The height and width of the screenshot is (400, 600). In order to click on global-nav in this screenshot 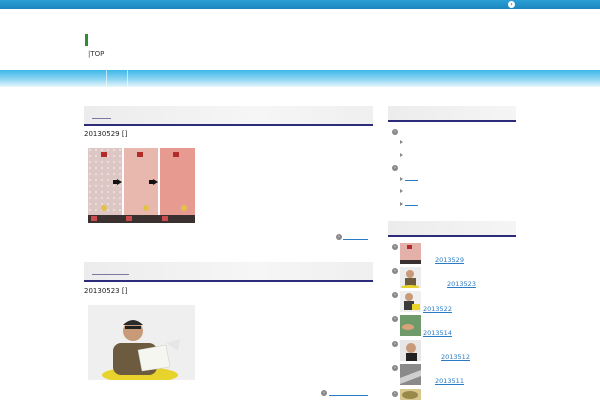, I will do `click(300, 78)`.